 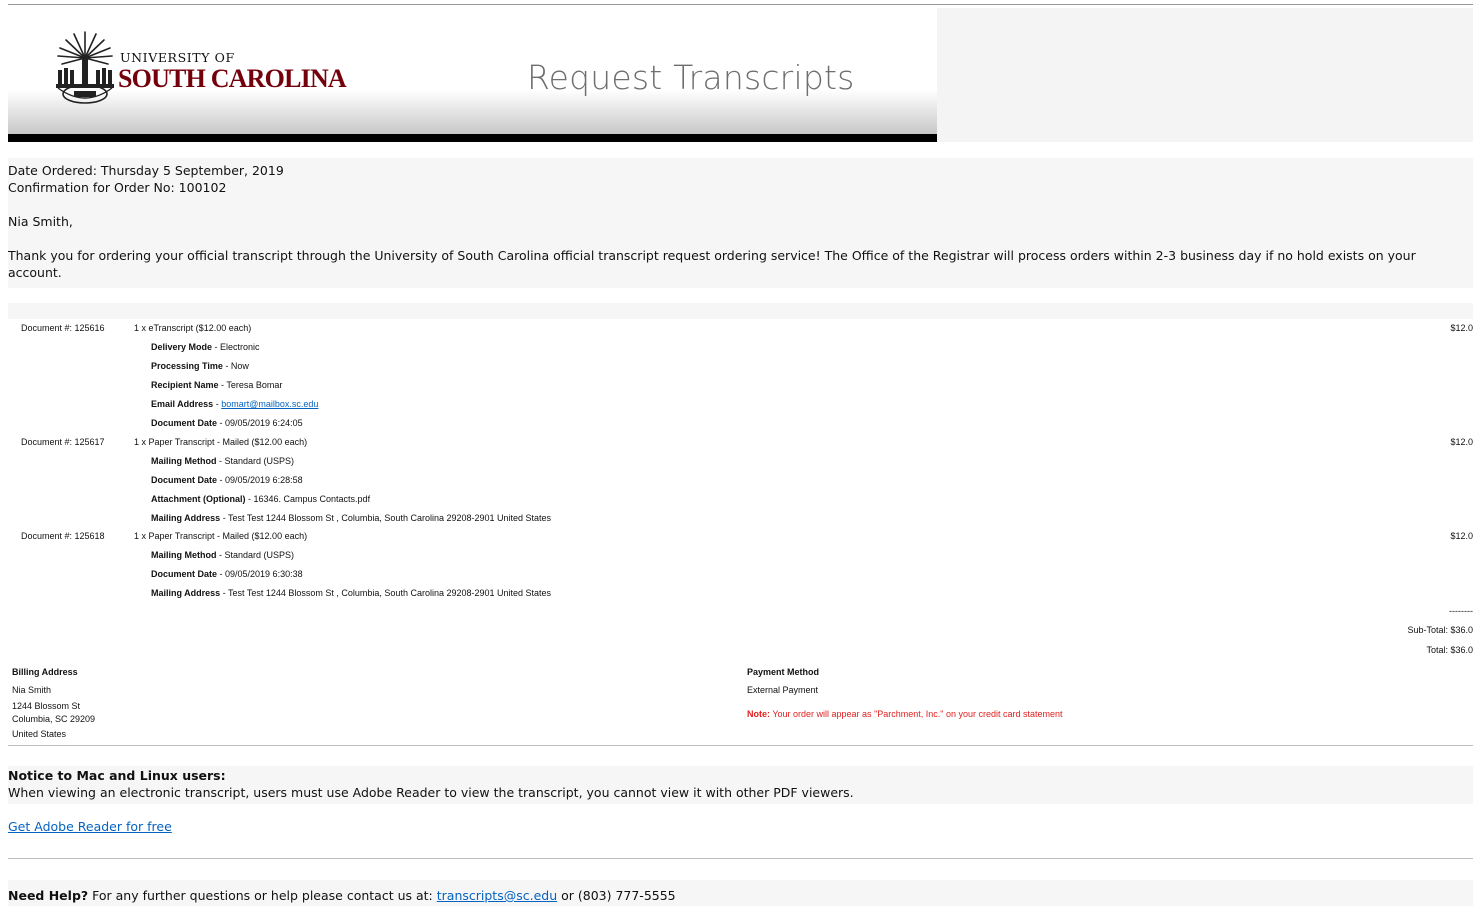 I want to click on document-number: Document #: 125617, so click(x=63, y=442).